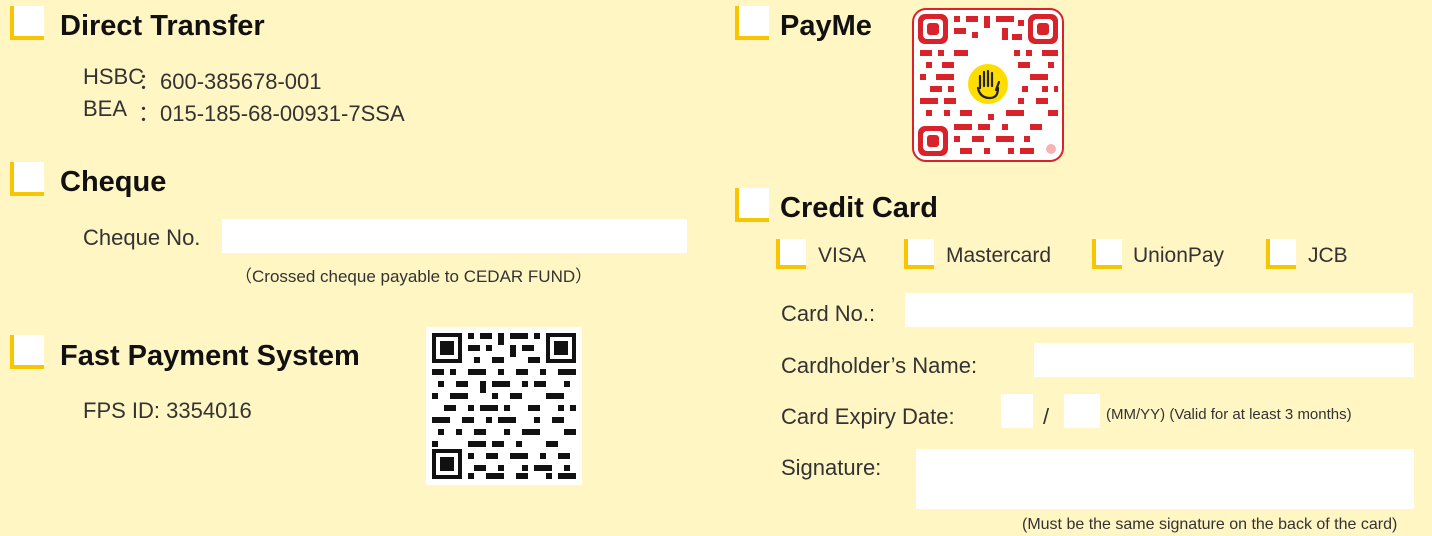 This screenshot has height=536, width=1432. What do you see at coordinates (1224, 360) in the screenshot?
I see `cardholder-name-field` at bounding box center [1224, 360].